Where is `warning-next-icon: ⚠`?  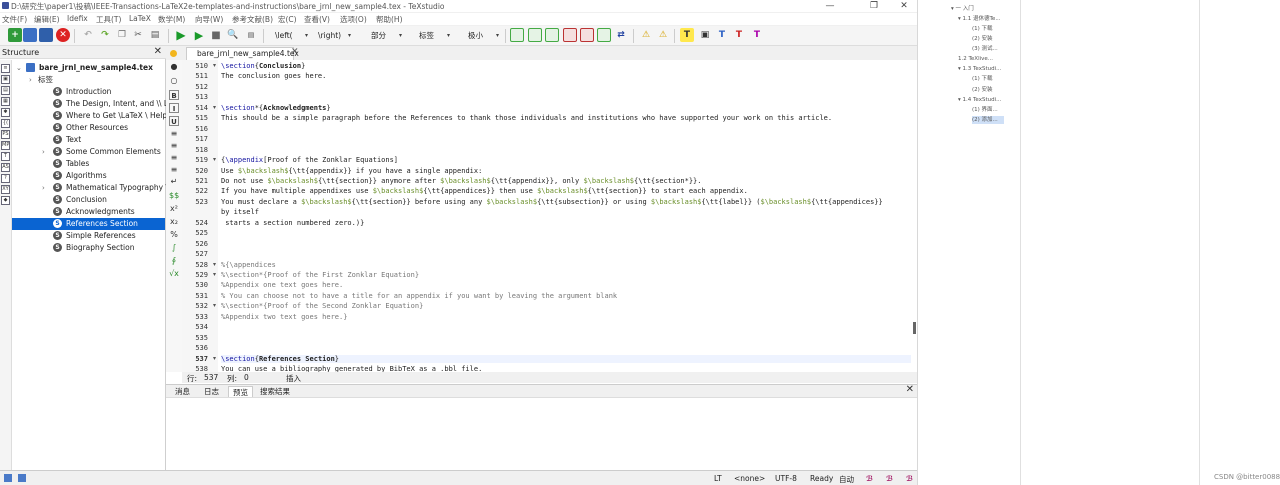
warning-next-icon: ⚠ is located at coordinates (663, 35).